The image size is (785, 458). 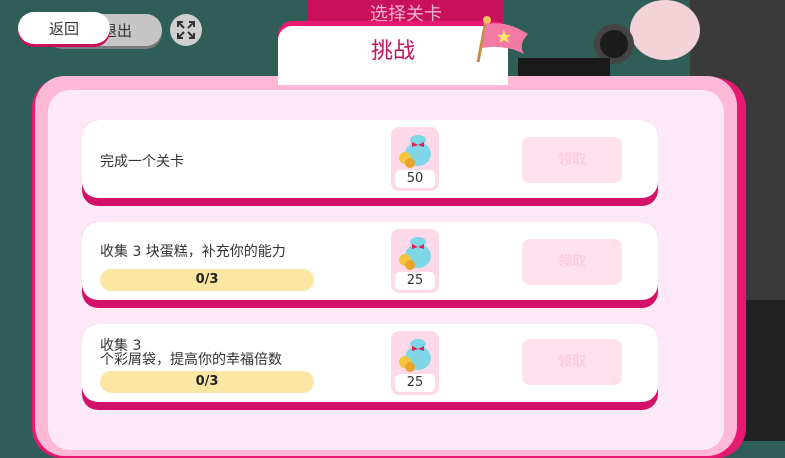 I want to click on fullscreen-button, so click(x=186, y=30).